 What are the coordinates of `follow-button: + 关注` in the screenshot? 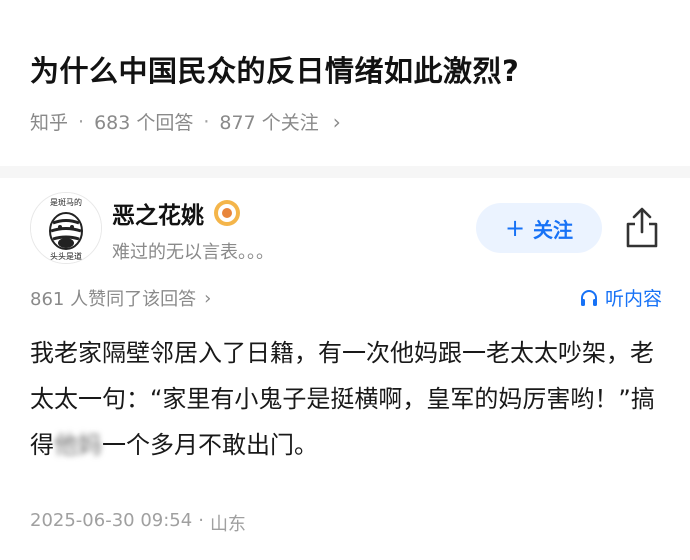 It's located at (539, 228).